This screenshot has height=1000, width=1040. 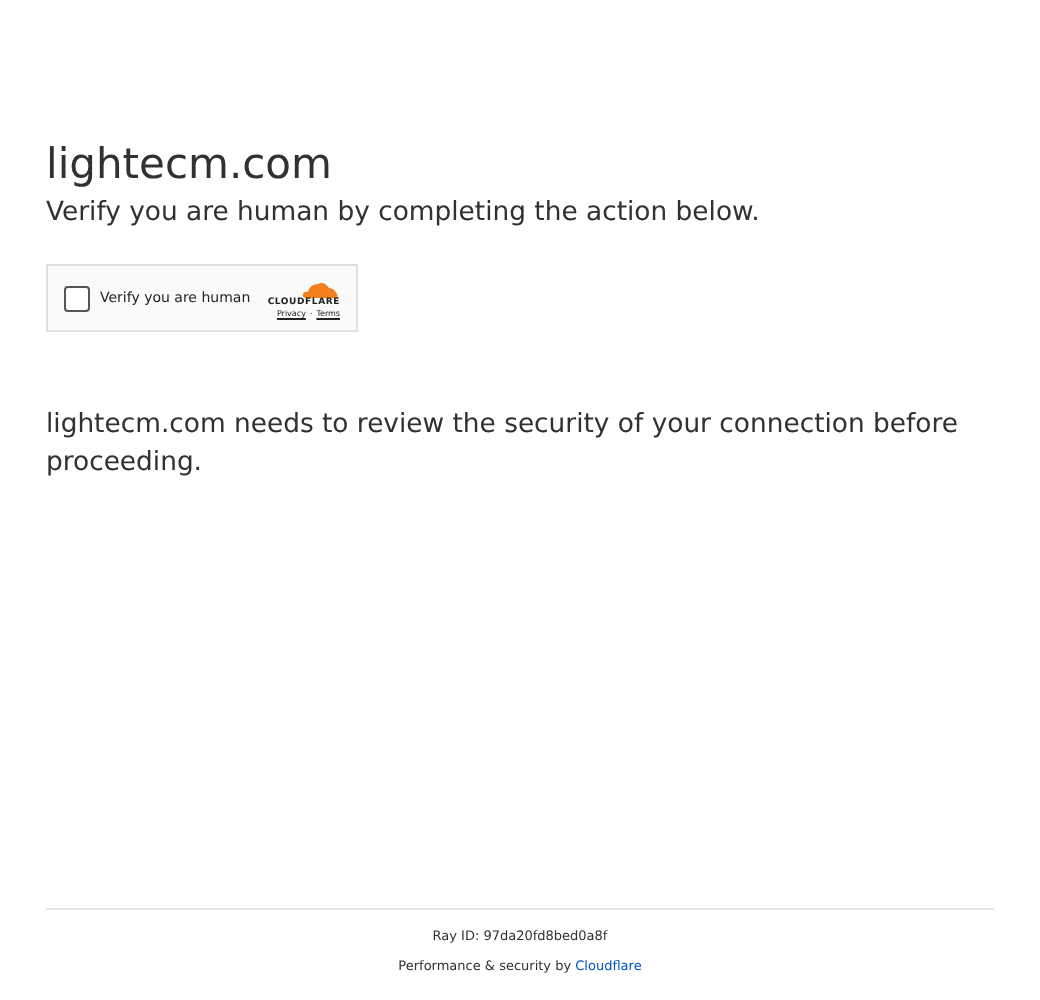 What do you see at coordinates (190, 165) in the screenshot?
I see `site-title: lightecm.com` at bounding box center [190, 165].